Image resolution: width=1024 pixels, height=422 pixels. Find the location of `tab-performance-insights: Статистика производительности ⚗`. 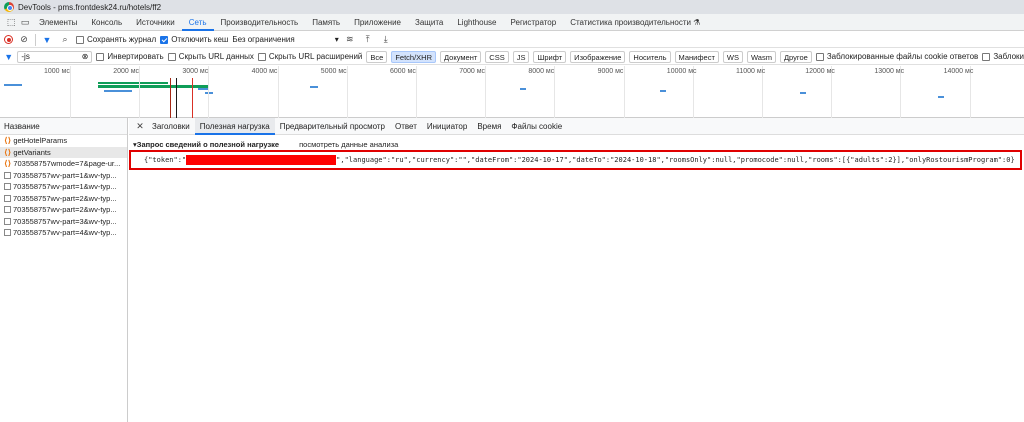

tab-performance-insights: Статистика производительности ⚗ is located at coordinates (635, 22).